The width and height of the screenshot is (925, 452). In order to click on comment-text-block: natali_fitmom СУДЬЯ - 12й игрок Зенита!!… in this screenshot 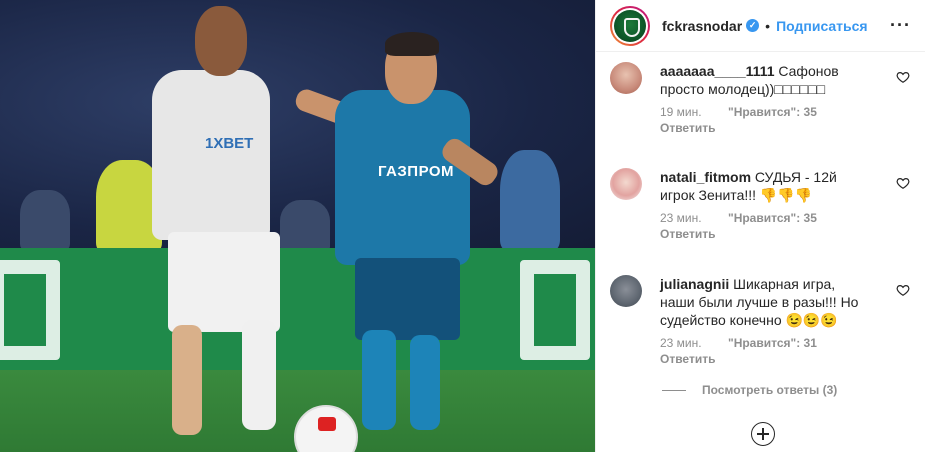, I will do `click(765, 186)`.